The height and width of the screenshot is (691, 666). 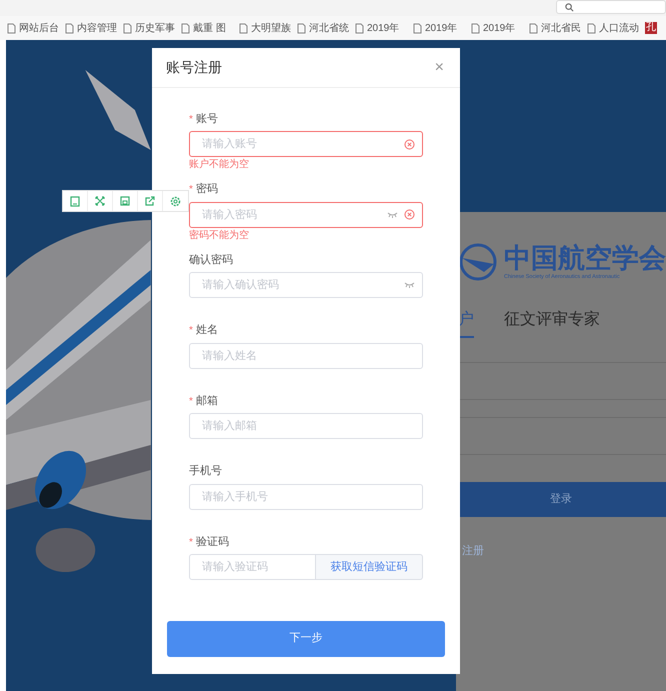 What do you see at coordinates (194, 67) in the screenshot?
I see `dialog-title: 账号注册` at bounding box center [194, 67].